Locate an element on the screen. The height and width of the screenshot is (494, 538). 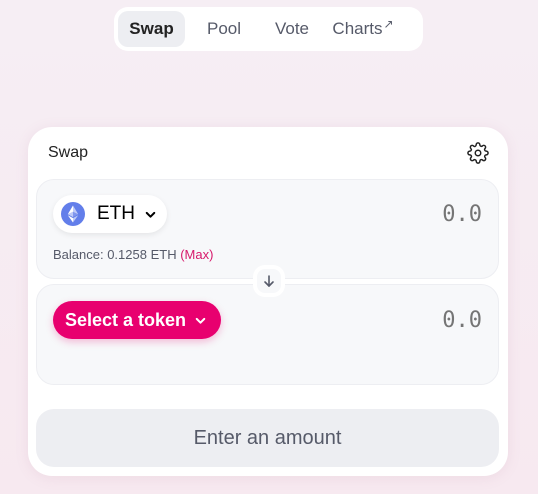
top-nav: Swap Pool Vote Charts ↗ is located at coordinates (268, 29).